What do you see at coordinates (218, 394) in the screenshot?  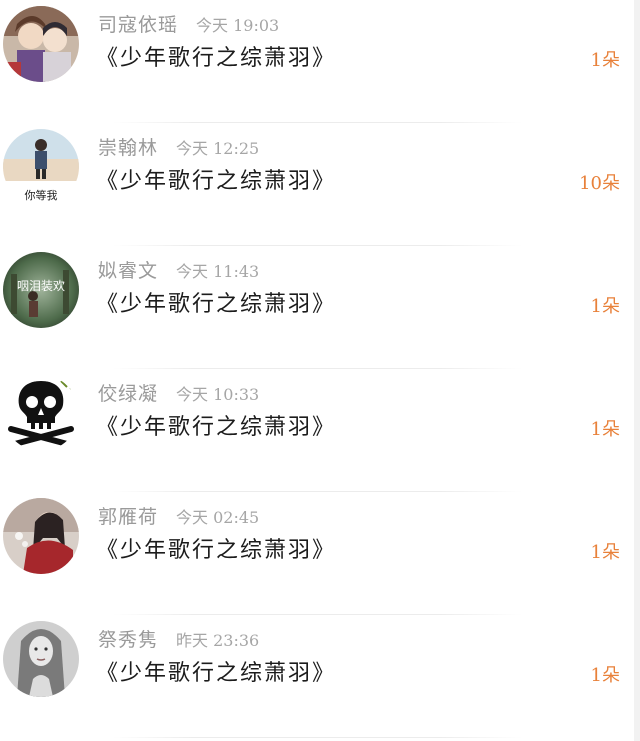 I see `timestamp: 今天 10:33` at bounding box center [218, 394].